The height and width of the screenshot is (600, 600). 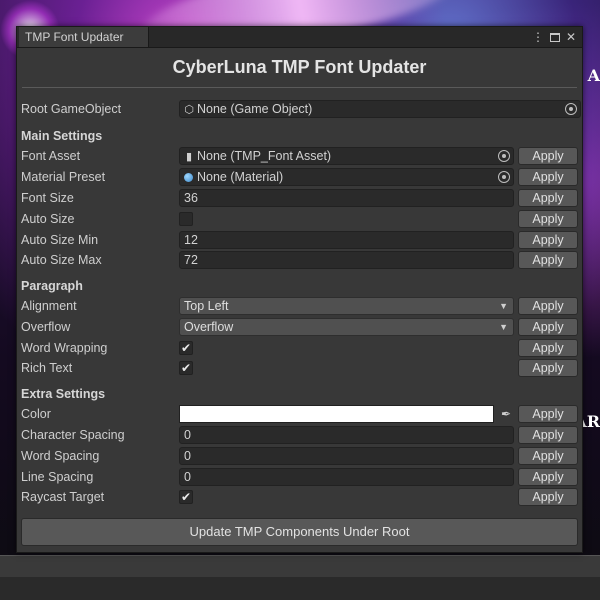 I want to click on window-titlebar: TMP Font Updater ⋮ ✕, so click(x=299, y=37).